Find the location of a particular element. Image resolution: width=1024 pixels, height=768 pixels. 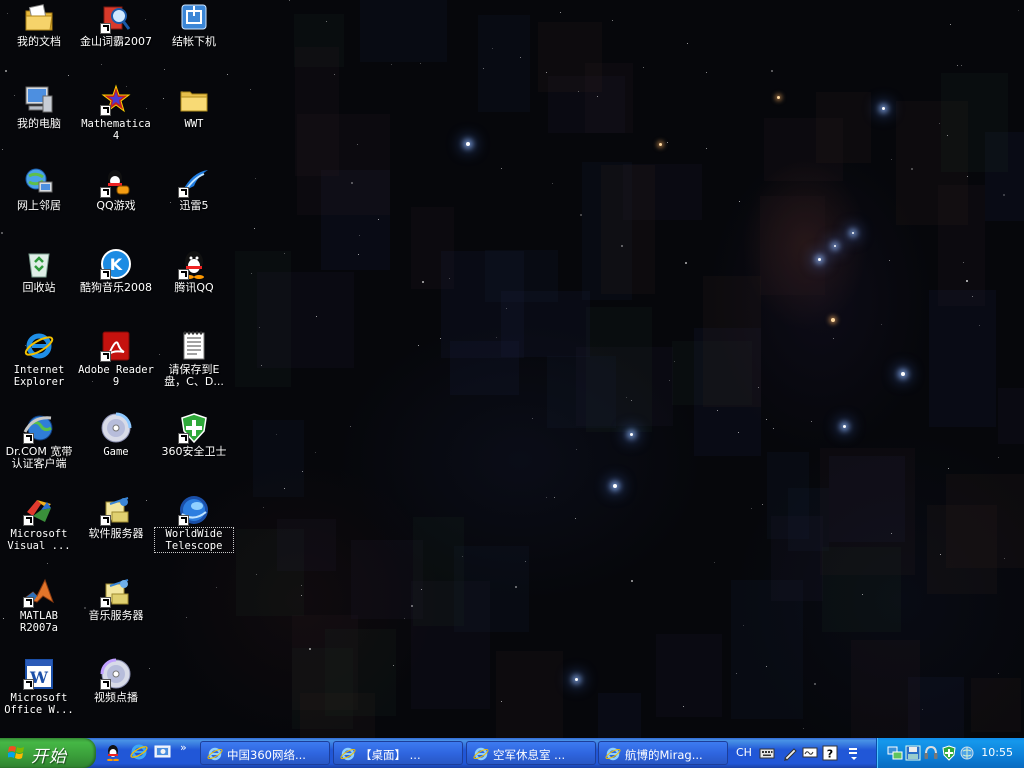

desktop-icon-kugou-music: K 酷狗音乐2008 is located at coordinates (116, 271).